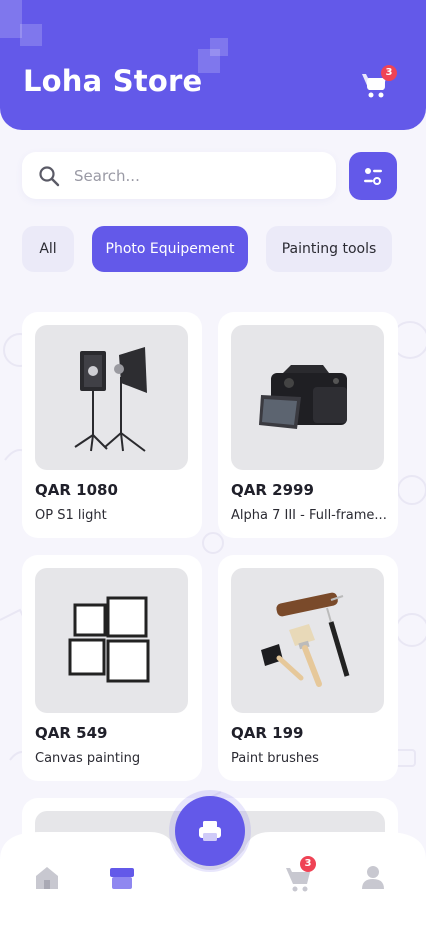 This screenshot has width=426, height=926. What do you see at coordinates (49, 176) in the screenshot?
I see `search-icon` at bounding box center [49, 176].